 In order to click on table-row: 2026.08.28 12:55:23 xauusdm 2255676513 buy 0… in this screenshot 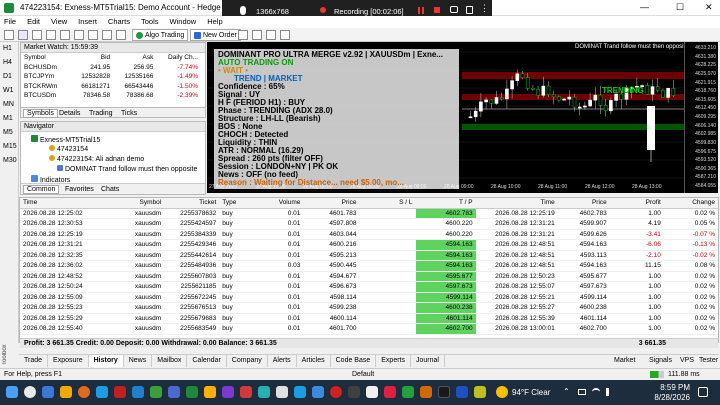, I will do `click(369, 308)`.